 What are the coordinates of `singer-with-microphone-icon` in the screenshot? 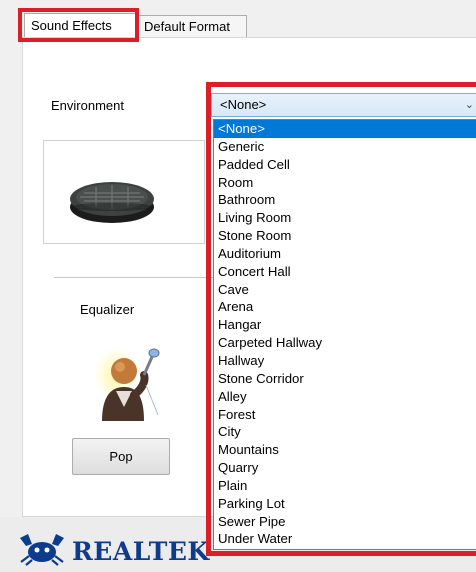 It's located at (127, 384).